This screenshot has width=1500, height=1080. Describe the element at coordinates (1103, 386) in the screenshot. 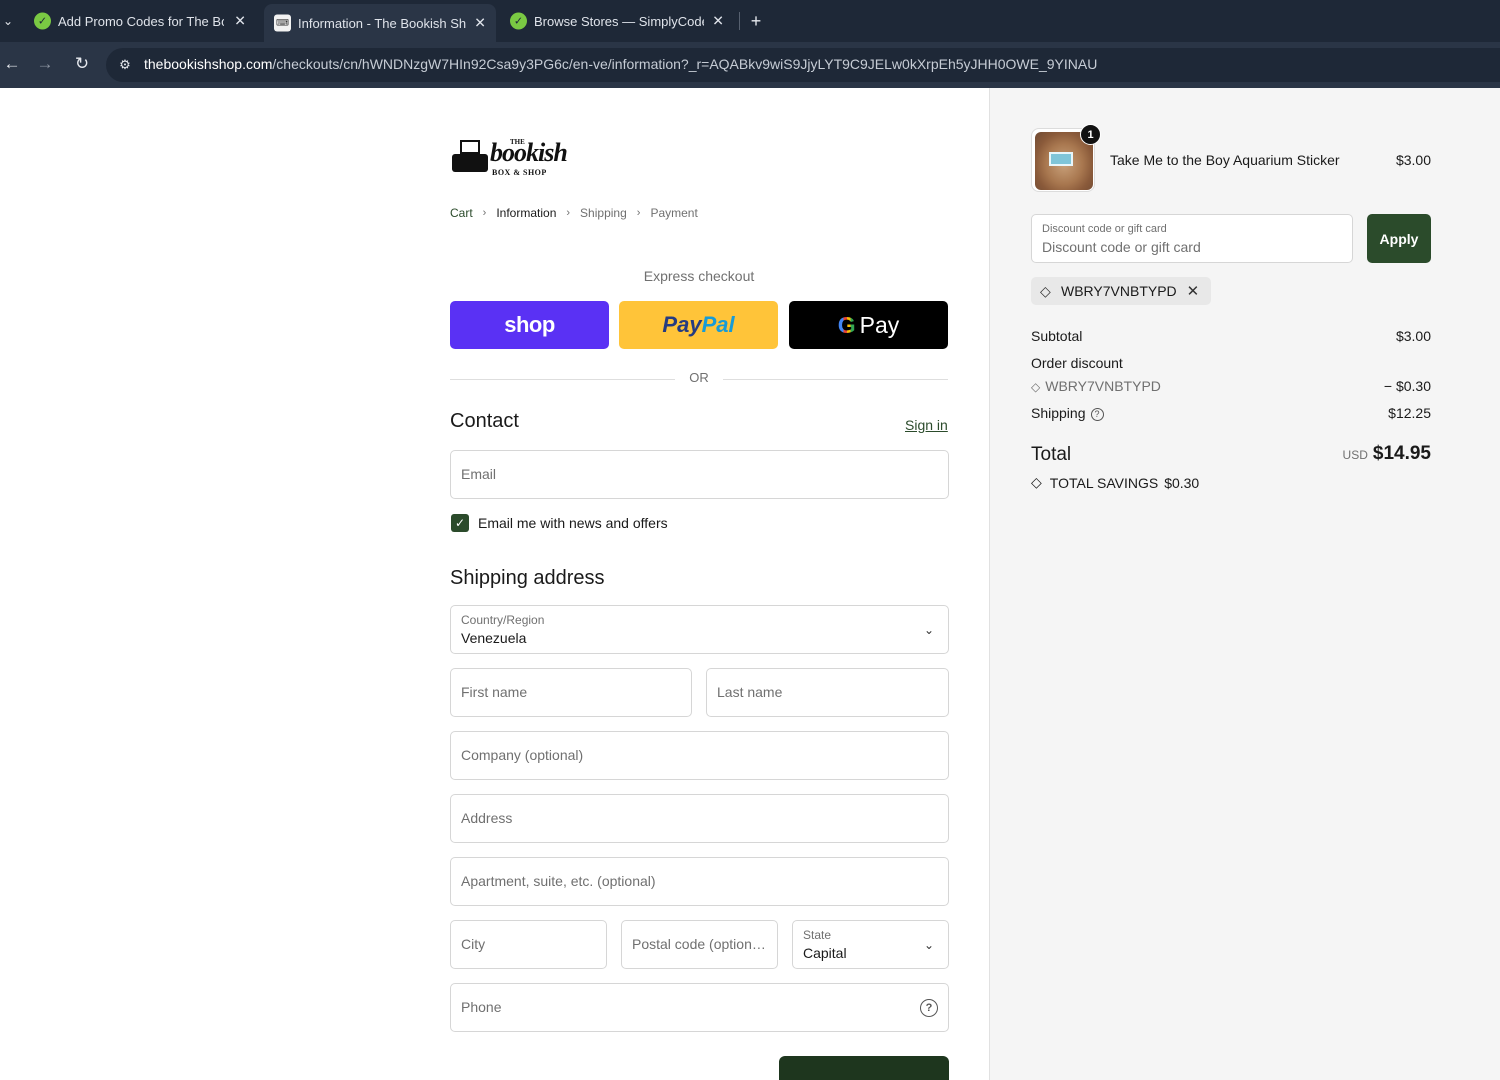

I see `discount-code-text: WBRY7VNBTYPD` at that location.